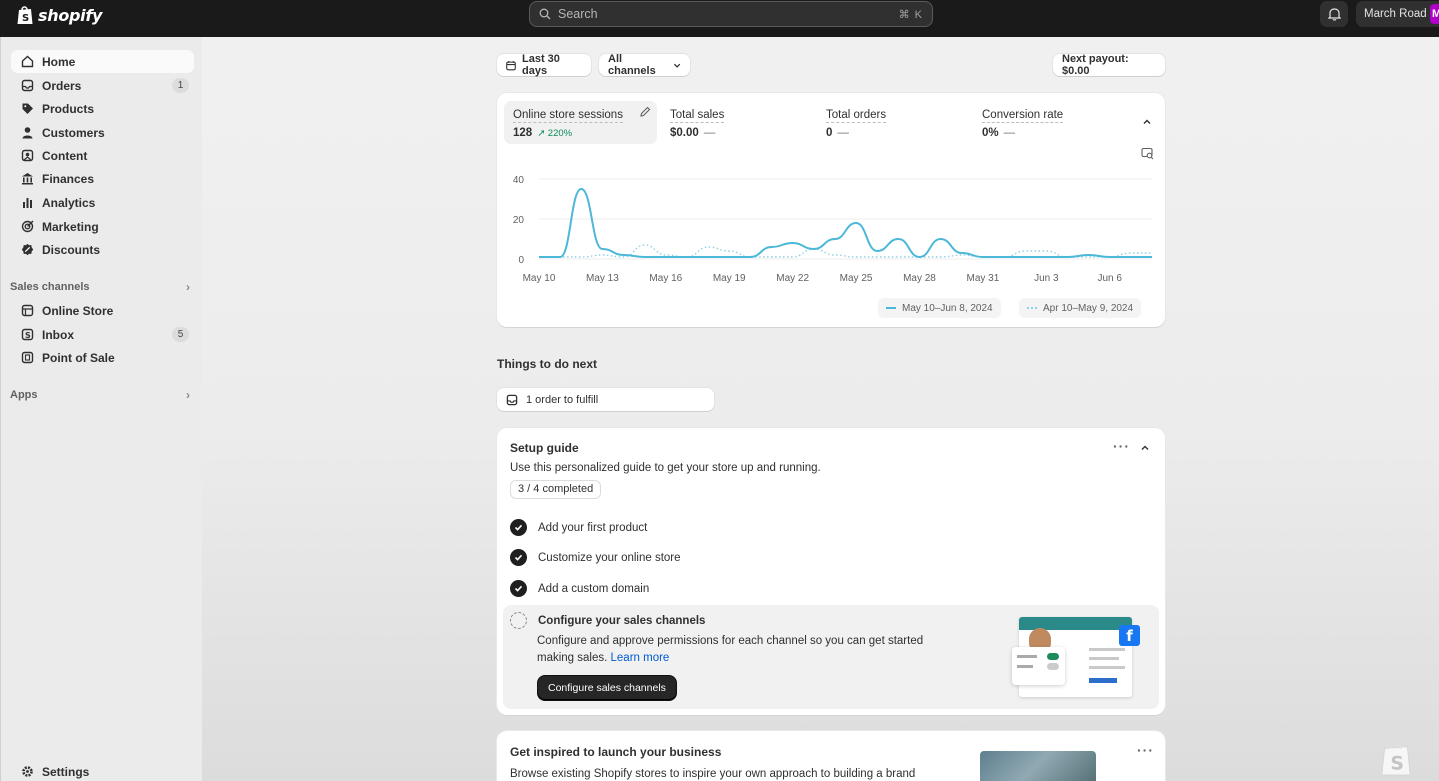  What do you see at coordinates (27, 133) in the screenshot?
I see `person-icon` at bounding box center [27, 133].